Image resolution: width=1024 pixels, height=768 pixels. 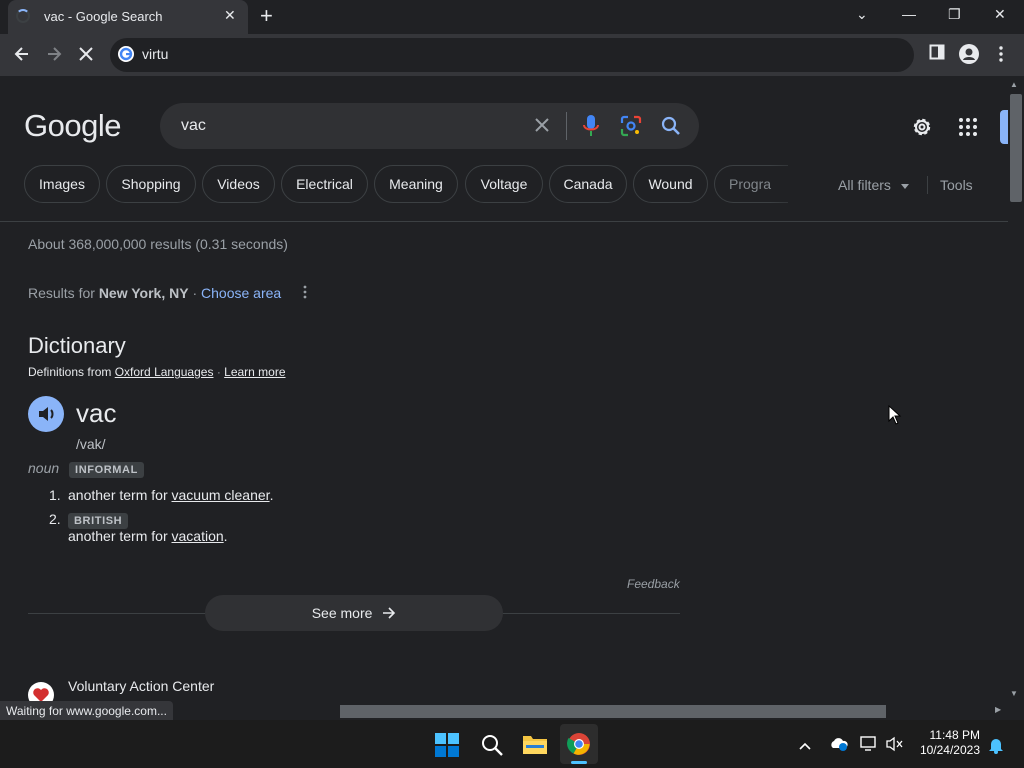 I want to click on profile-icon, so click(x=969, y=54).